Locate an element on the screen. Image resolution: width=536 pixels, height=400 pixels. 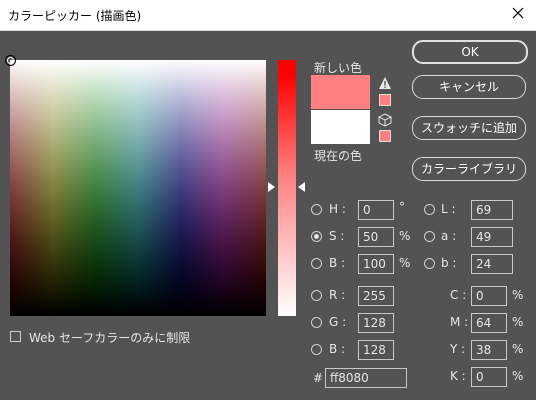
lab-a-label: a : is located at coordinates (449, 236).